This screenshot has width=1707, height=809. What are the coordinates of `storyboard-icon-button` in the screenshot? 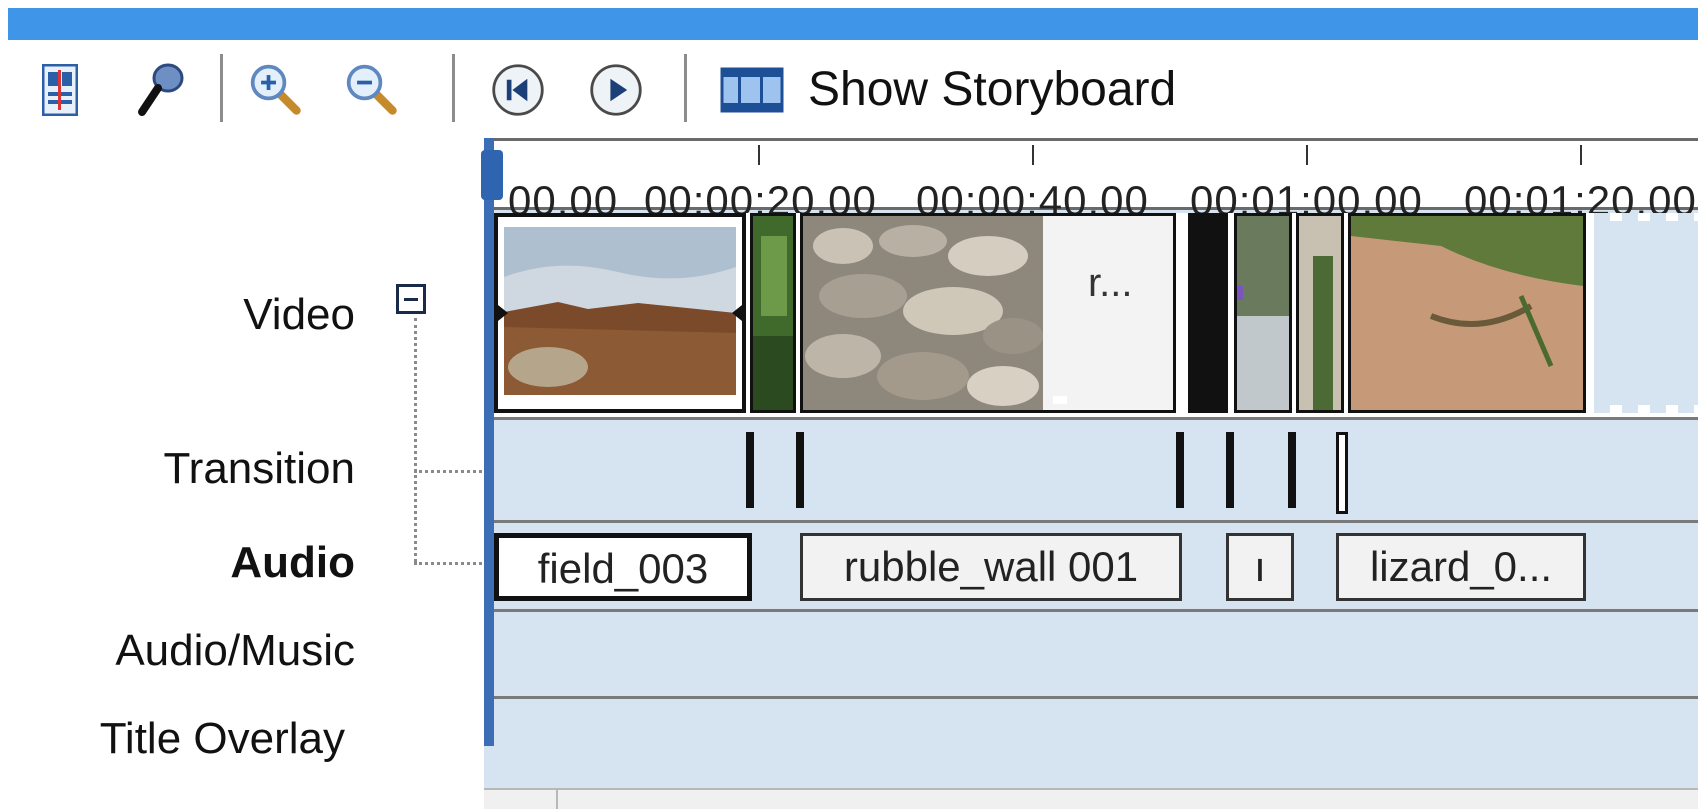 It's located at (752, 90).